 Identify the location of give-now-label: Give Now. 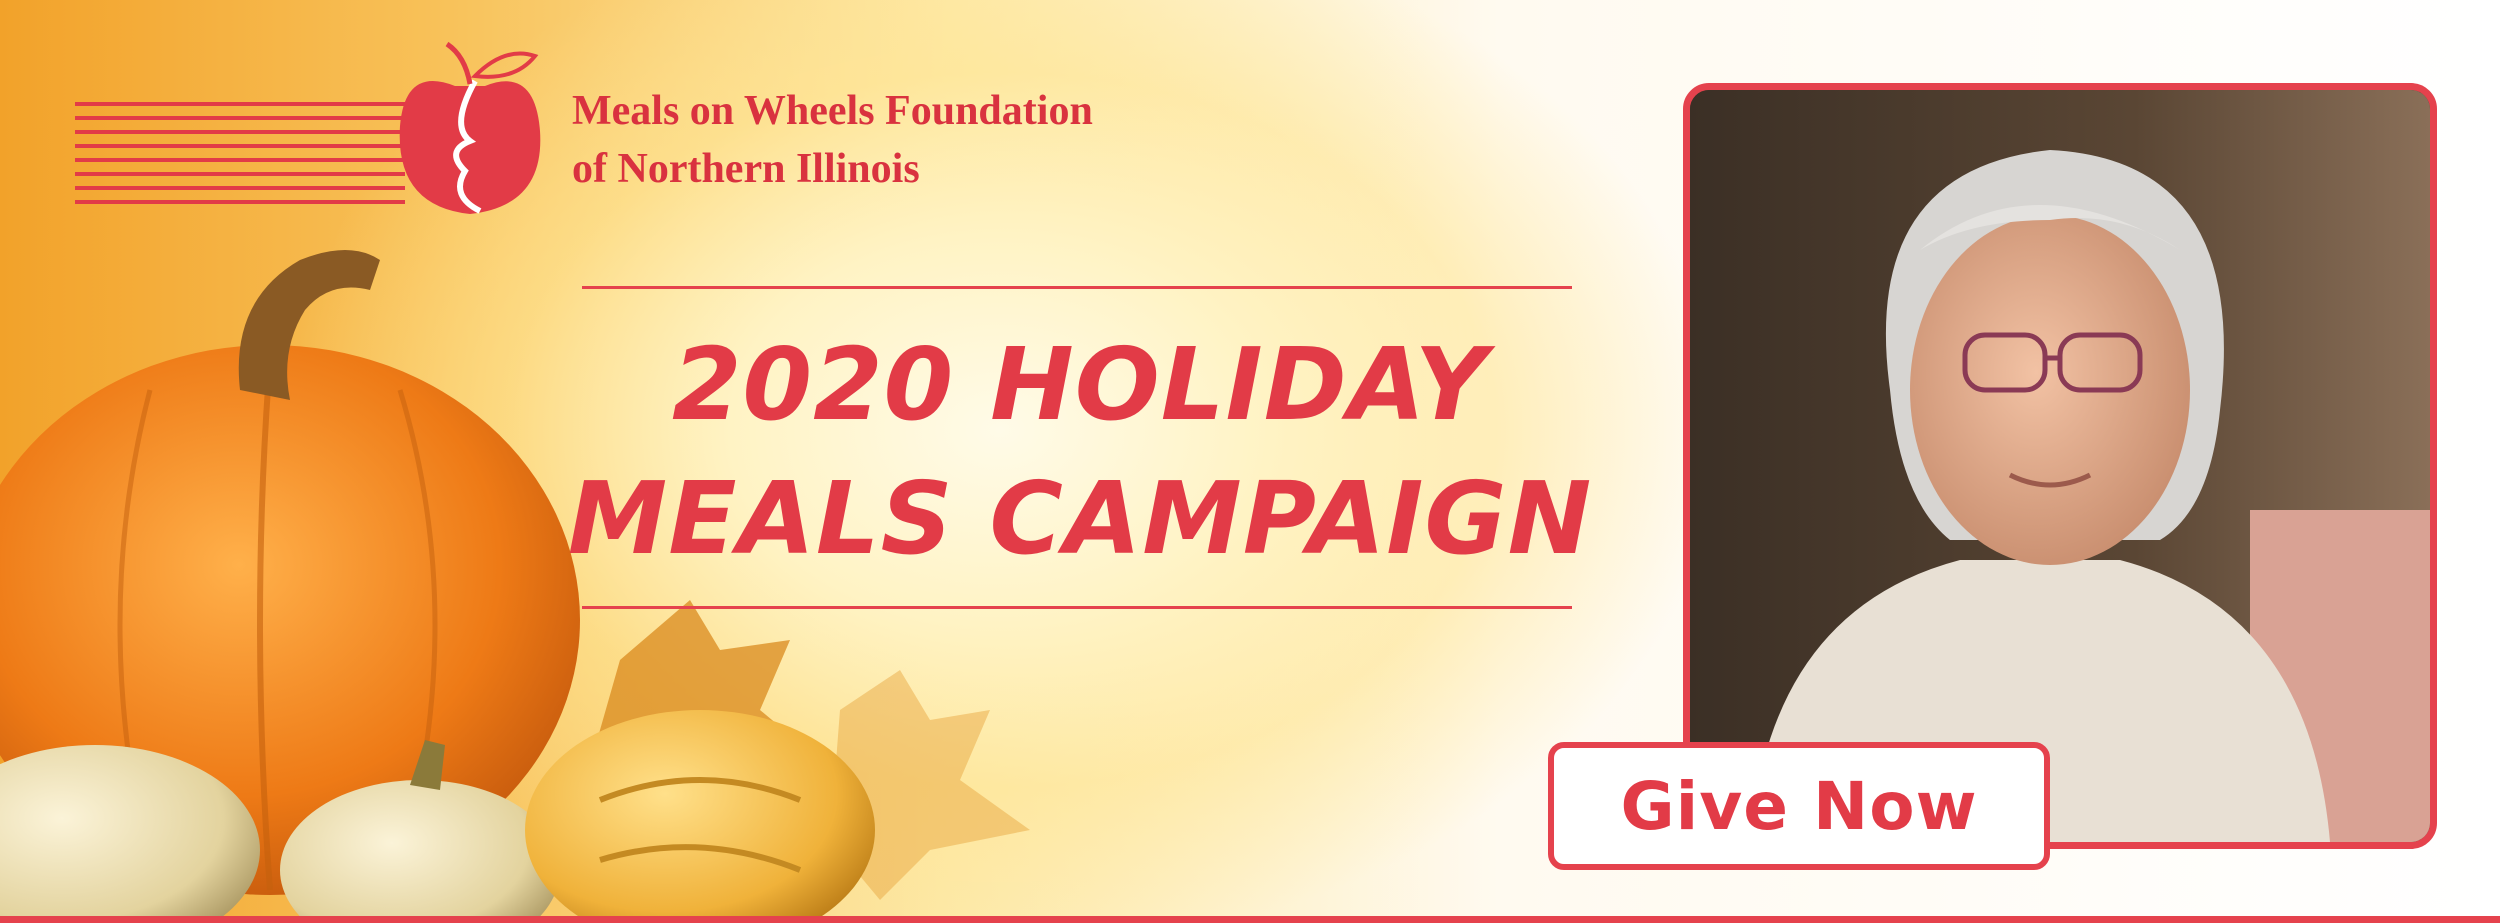
(1799, 806).